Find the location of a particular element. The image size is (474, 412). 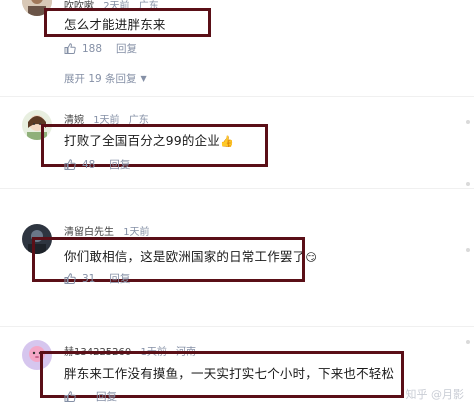

comment-meta: 吹吹嗽 2天前 广东 is located at coordinates (111, 6).